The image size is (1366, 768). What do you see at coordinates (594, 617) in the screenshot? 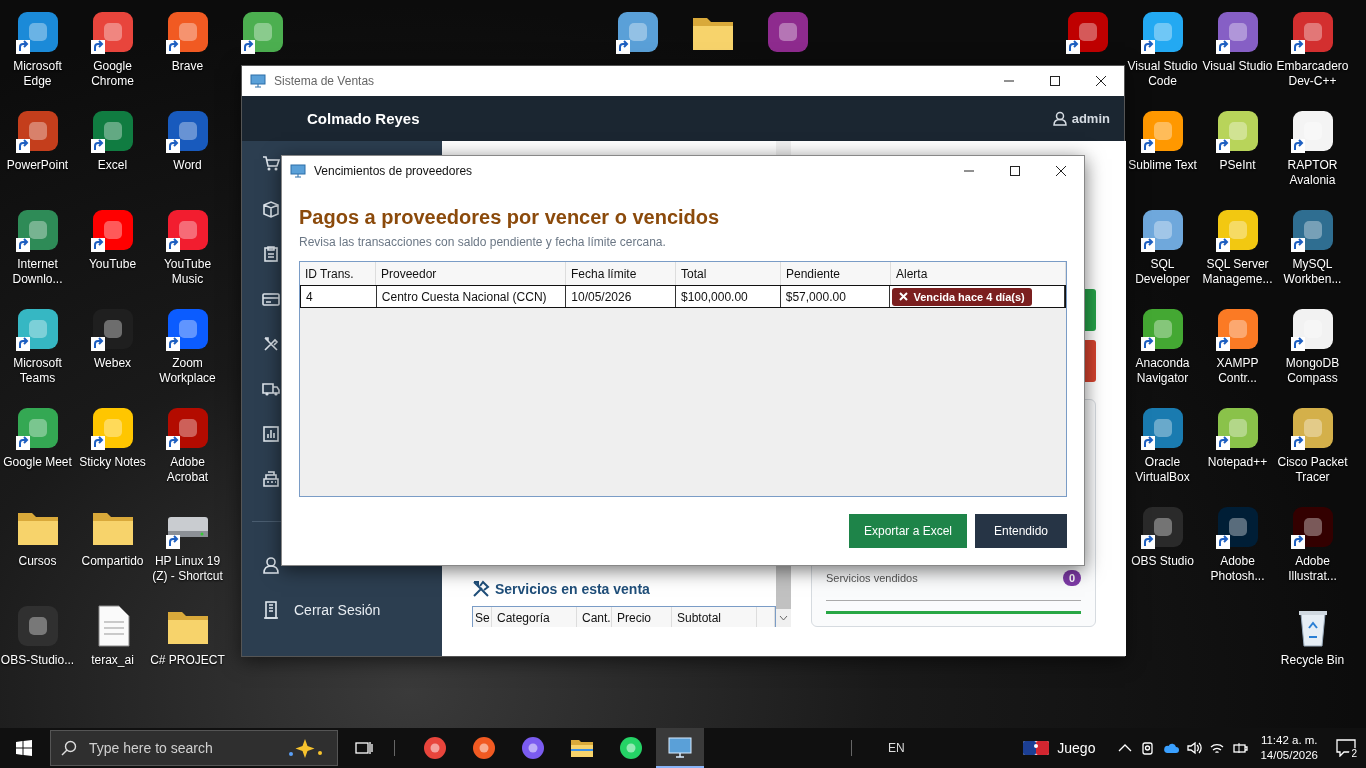
I see `column-header: Cant.` at bounding box center [594, 617].